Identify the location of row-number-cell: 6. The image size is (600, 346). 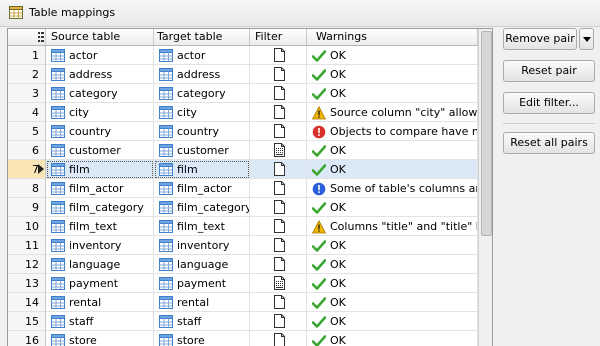
(27, 150).